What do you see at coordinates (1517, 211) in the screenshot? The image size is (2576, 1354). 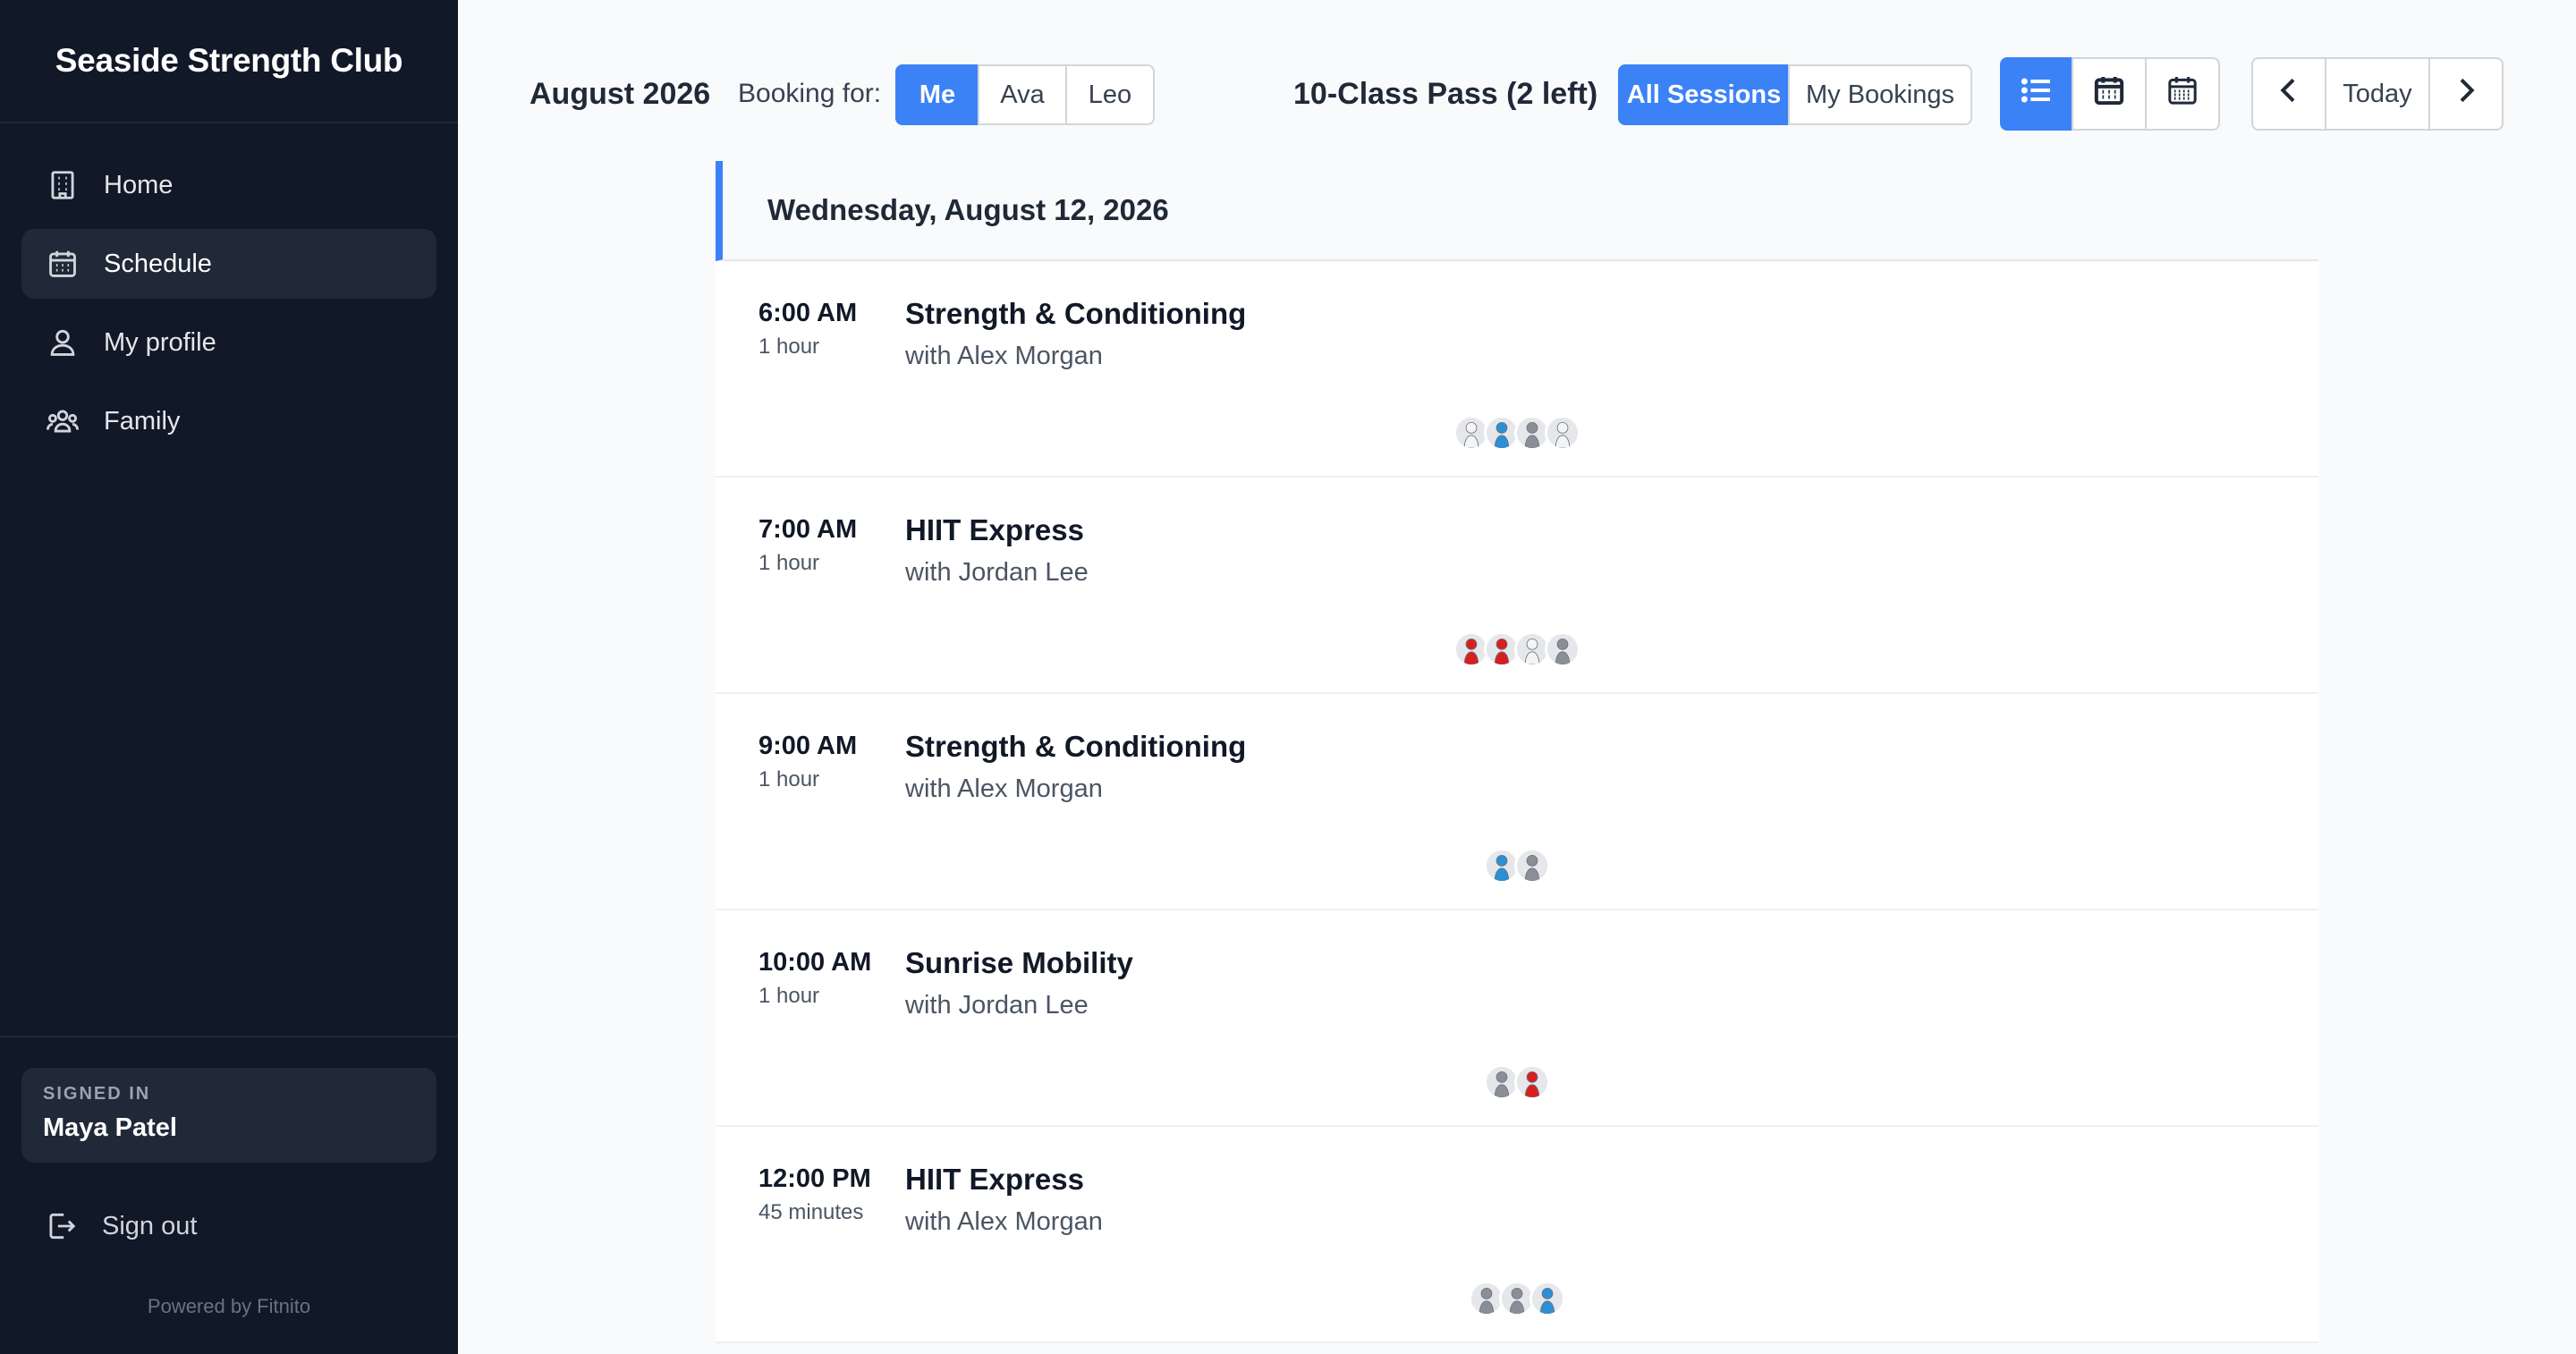 I see `day-header: Wednesday, August 12, 2026` at bounding box center [1517, 211].